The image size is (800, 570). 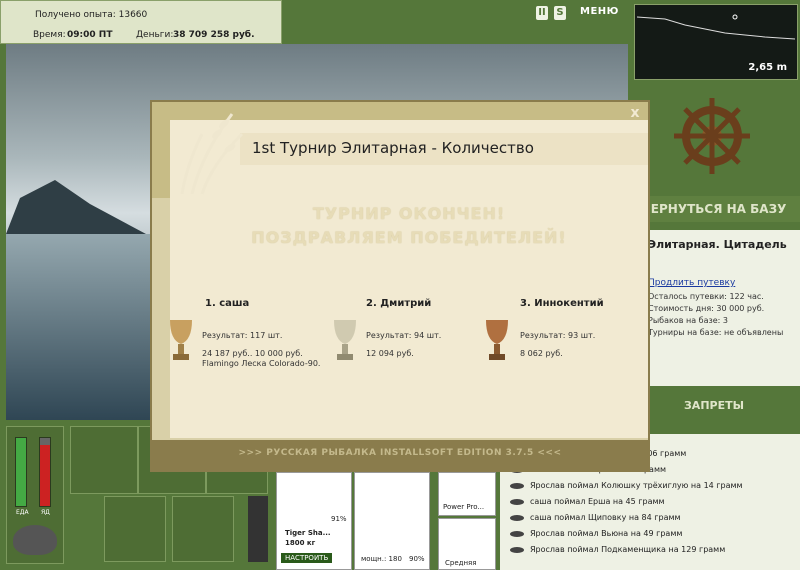 What do you see at coordinates (714, 406) in the screenshot?
I see `bans-button: ЗАПРЕТЫ` at bounding box center [714, 406].